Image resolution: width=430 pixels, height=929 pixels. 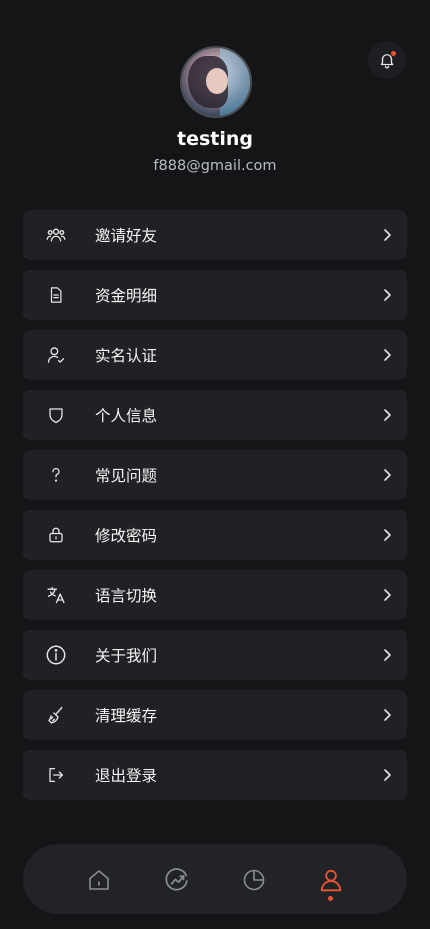 What do you see at coordinates (56, 535) in the screenshot?
I see `lock-icon` at bounding box center [56, 535].